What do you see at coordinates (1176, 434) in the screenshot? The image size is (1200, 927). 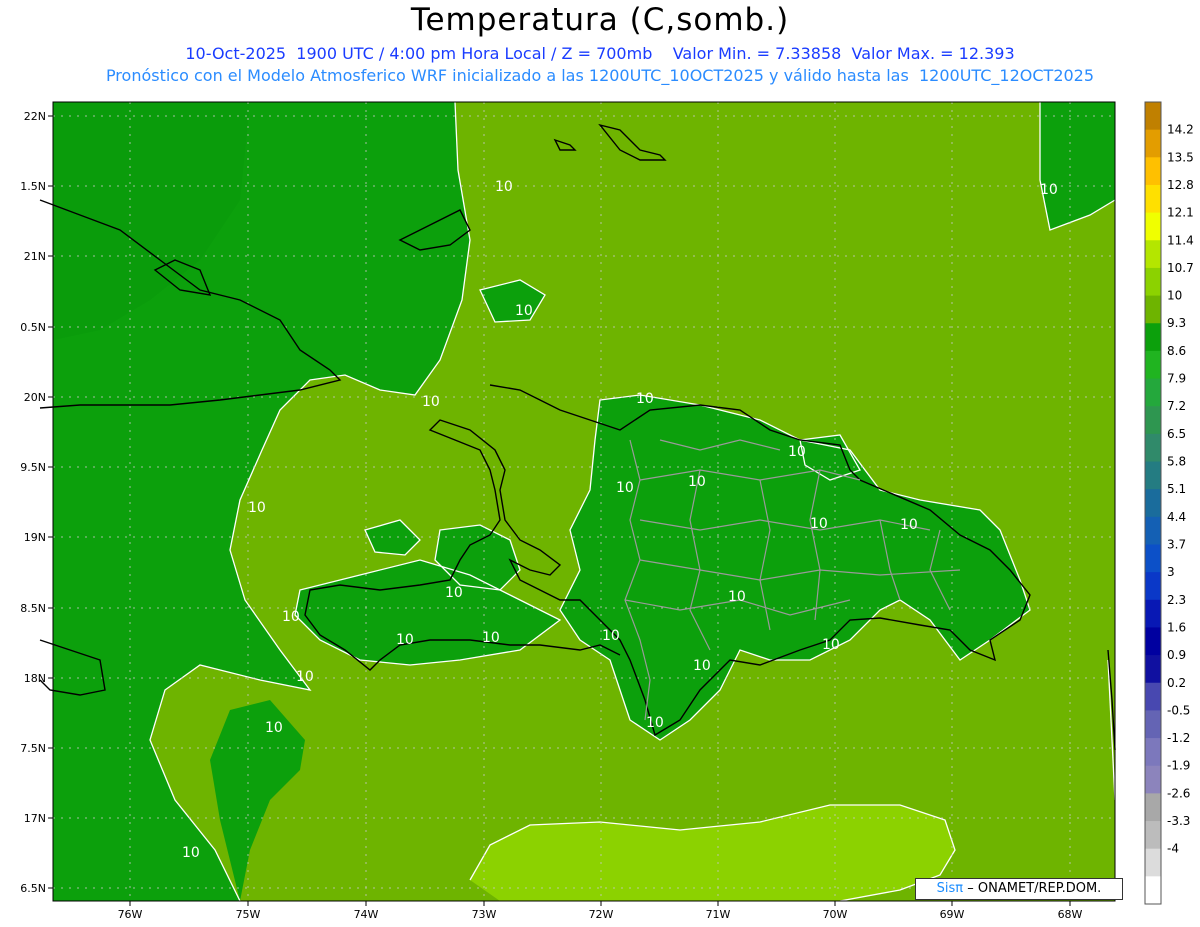 I see `colorbar-label: 6.5` at bounding box center [1176, 434].